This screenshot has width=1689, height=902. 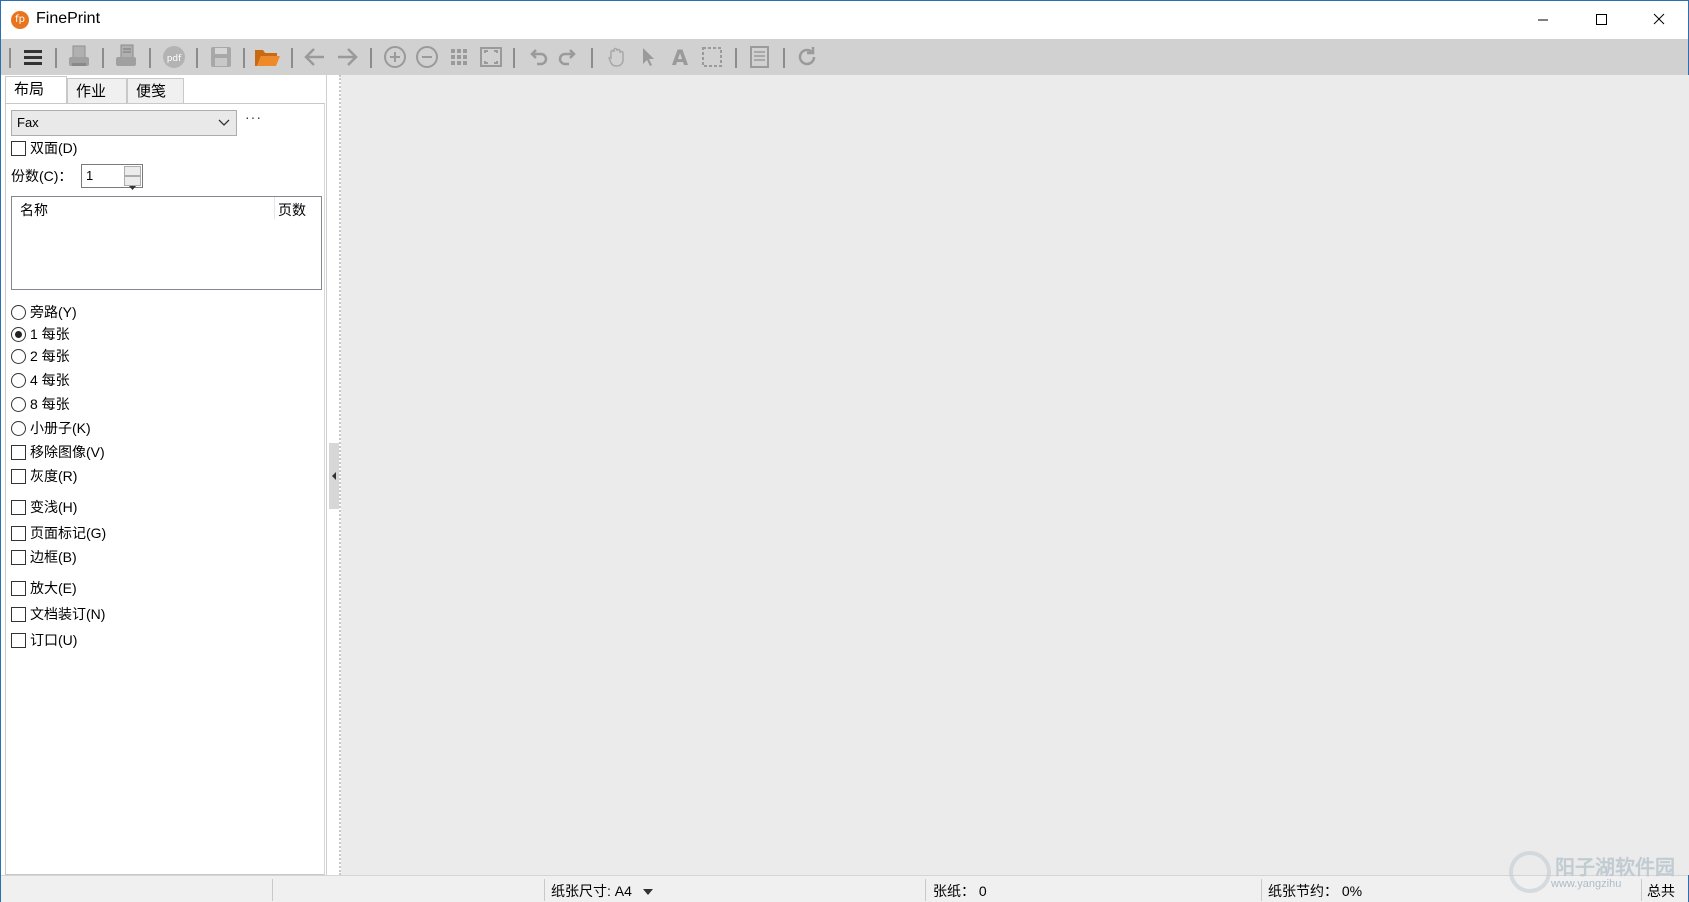 I want to click on checkbox-label: 边框(B), so click(x=53, y=557).